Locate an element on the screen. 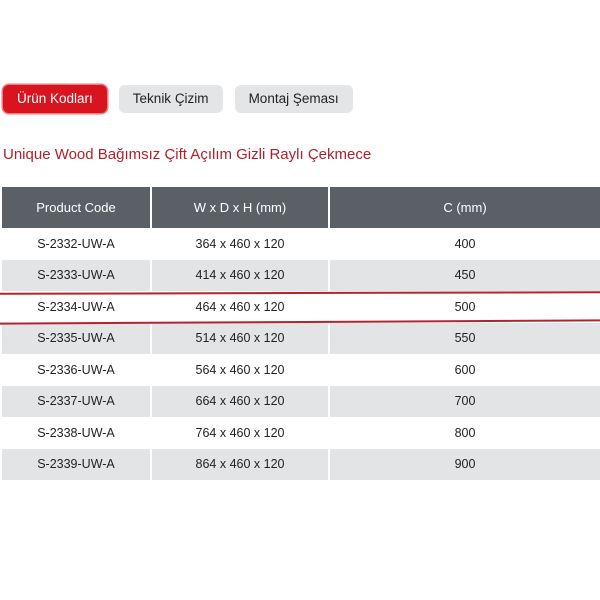 Image resolution: width=600 pixels, height=600 pixels. cell-dimensions: 764 x 460 x 120 is located at coordinates (240, 433).